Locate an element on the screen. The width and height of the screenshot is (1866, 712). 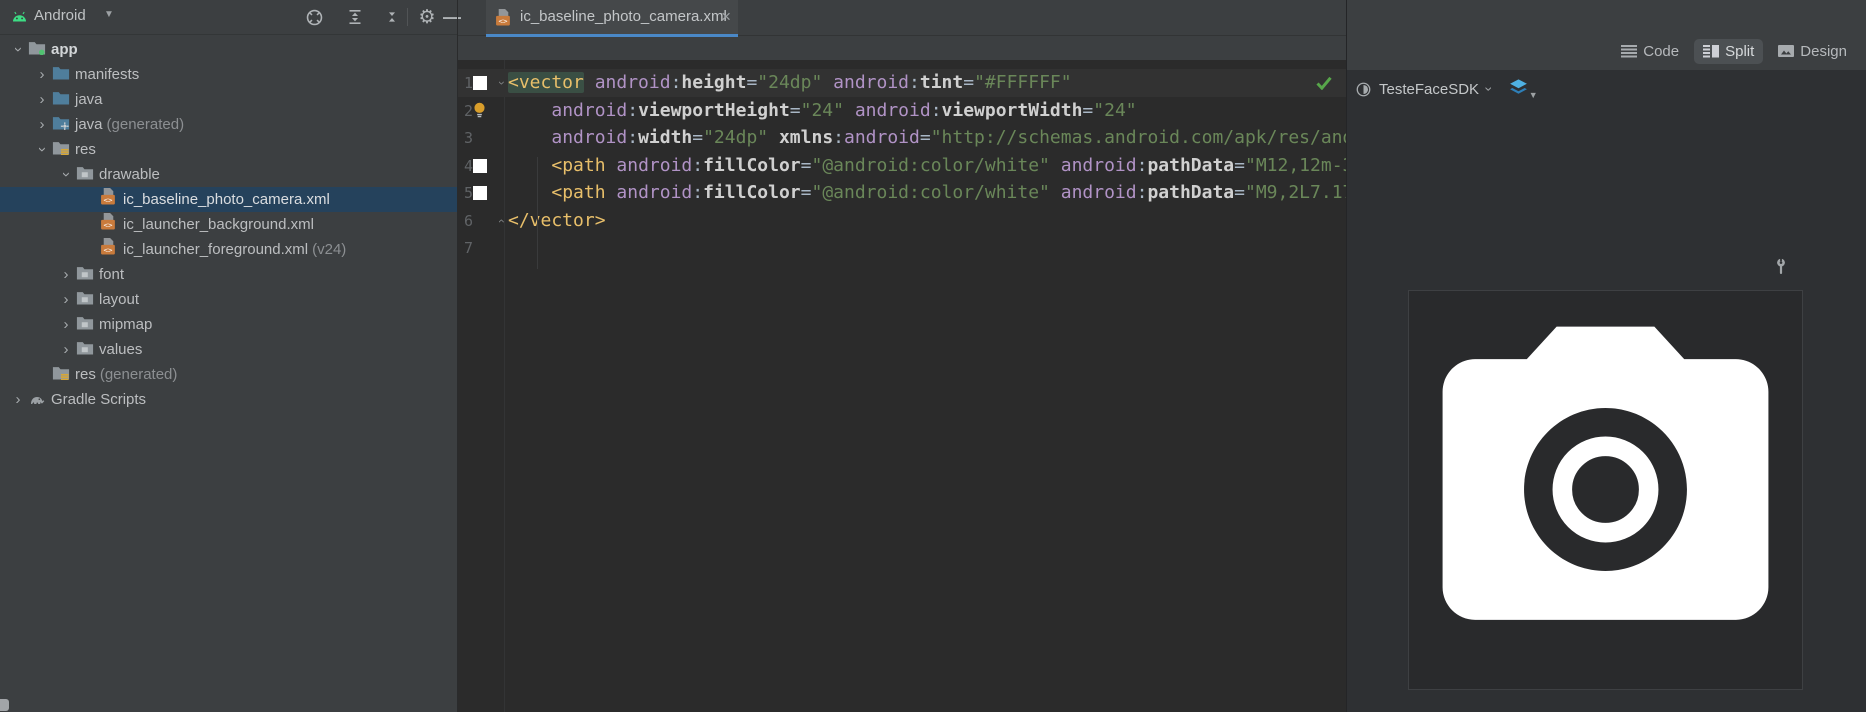
tree-item-gradle-scripts: › Gradle Scripts is located at coordinates (228, 399).